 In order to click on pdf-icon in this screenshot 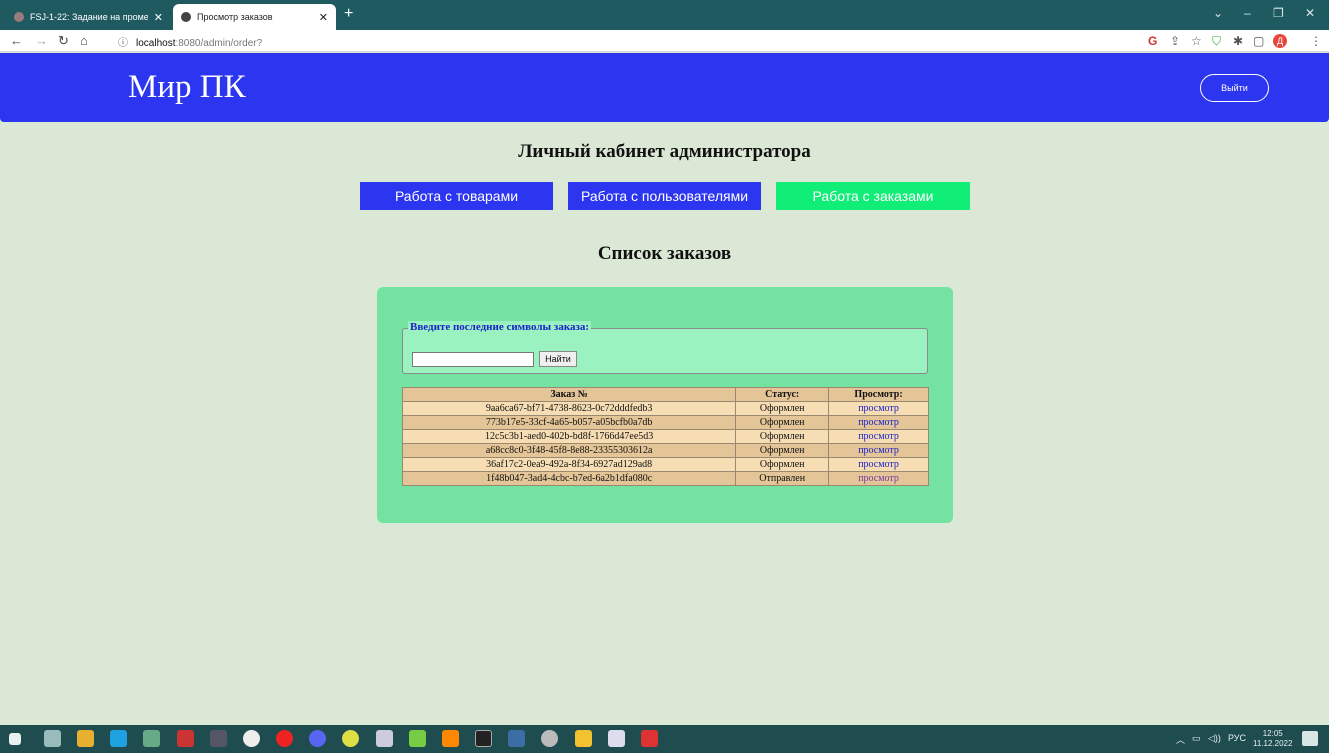, I will do `click(185, 738)`.